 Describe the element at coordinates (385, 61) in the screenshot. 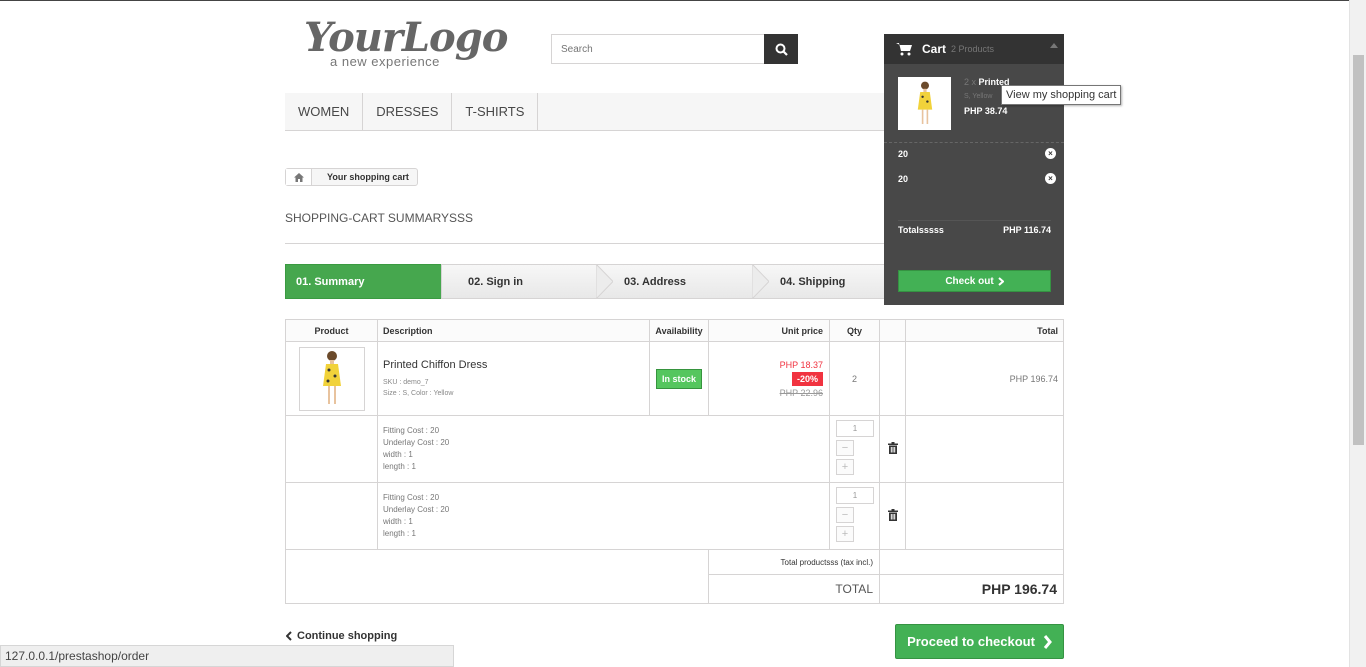

I see `logo-tagline: a new experience` at that location.